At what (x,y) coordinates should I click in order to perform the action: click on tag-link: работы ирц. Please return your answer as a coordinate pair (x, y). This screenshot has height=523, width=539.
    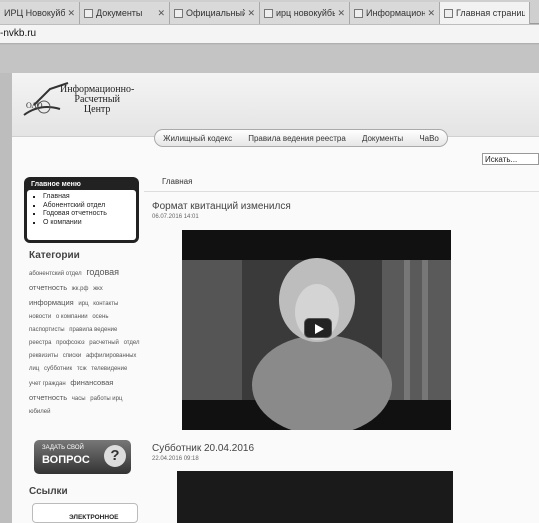
    Looking at the image, I should click on (106, 399).